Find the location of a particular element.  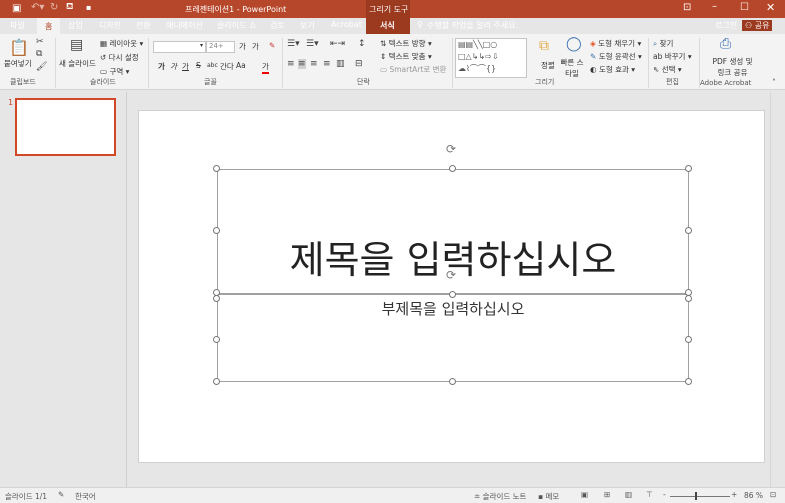

customize-qat-icon: ▪ is located at coordinates (88, 7).